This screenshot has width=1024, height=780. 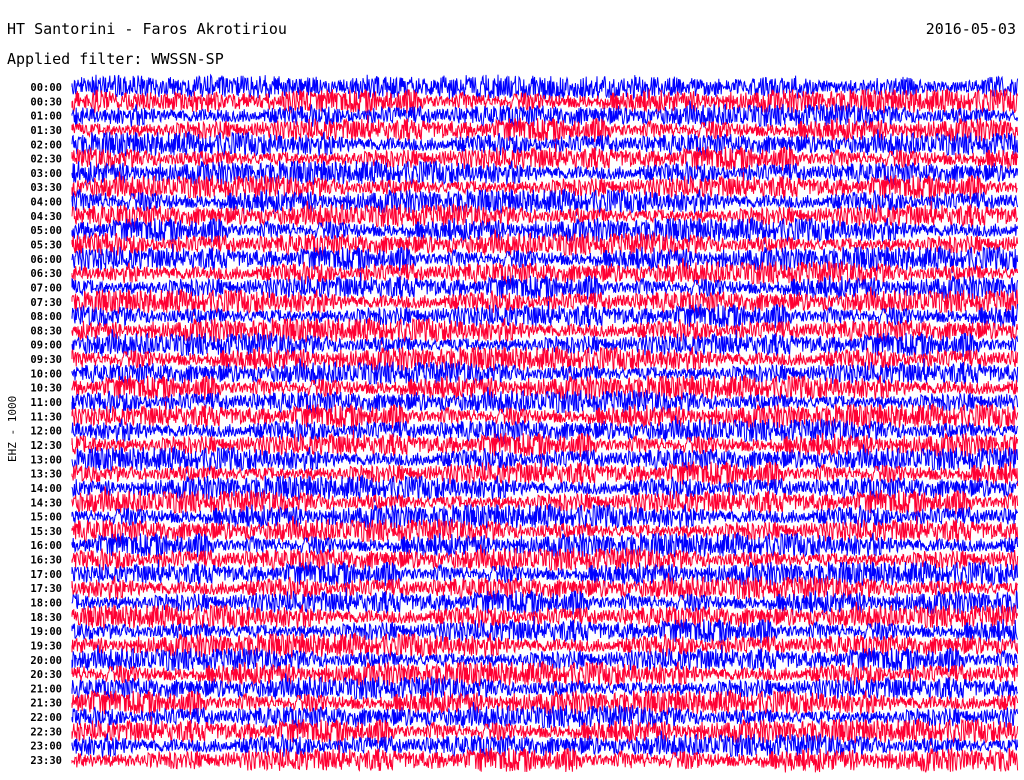 I want to click on row-time-label: 20:30, so click(x=46, y=675).